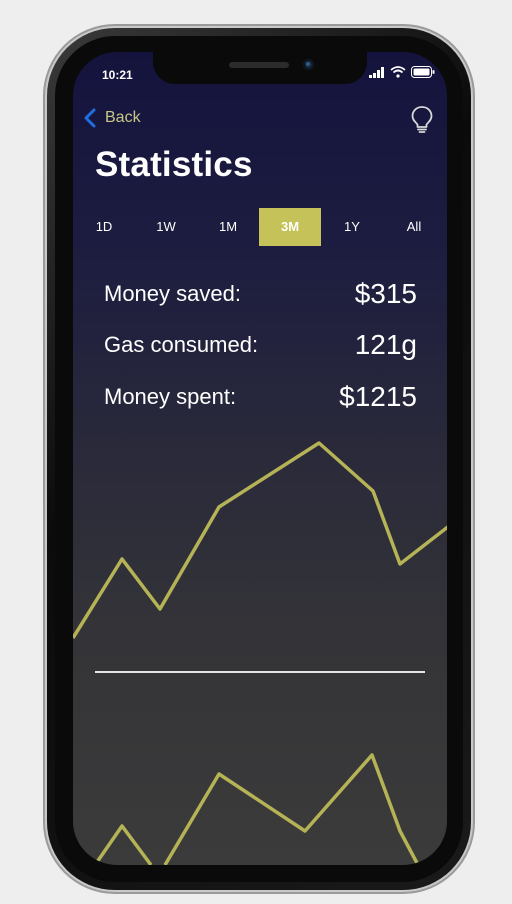  Describe the element at coordinates (376, 72) in the screenshot. I see `signal-icon` at that location.